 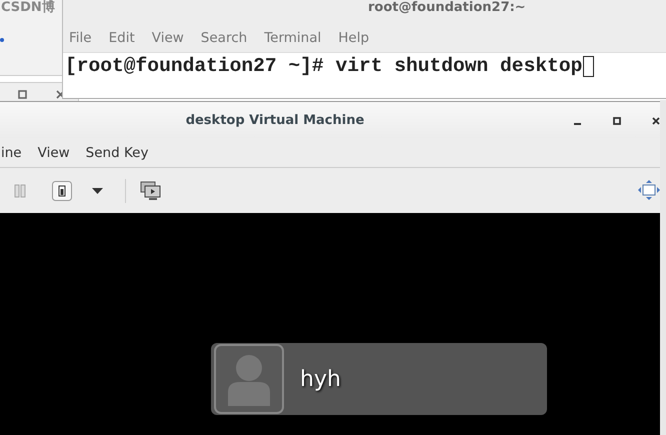 What do you see at coordinates (151, 190) in the screenshot?
I see `screens-icon` at bounding box center [151, 190].